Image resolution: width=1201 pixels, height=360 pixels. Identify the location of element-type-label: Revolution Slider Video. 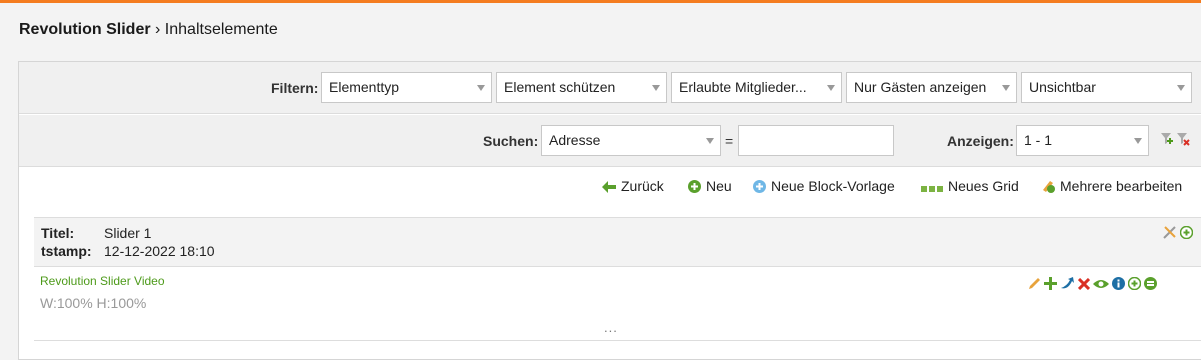
(102, 281).